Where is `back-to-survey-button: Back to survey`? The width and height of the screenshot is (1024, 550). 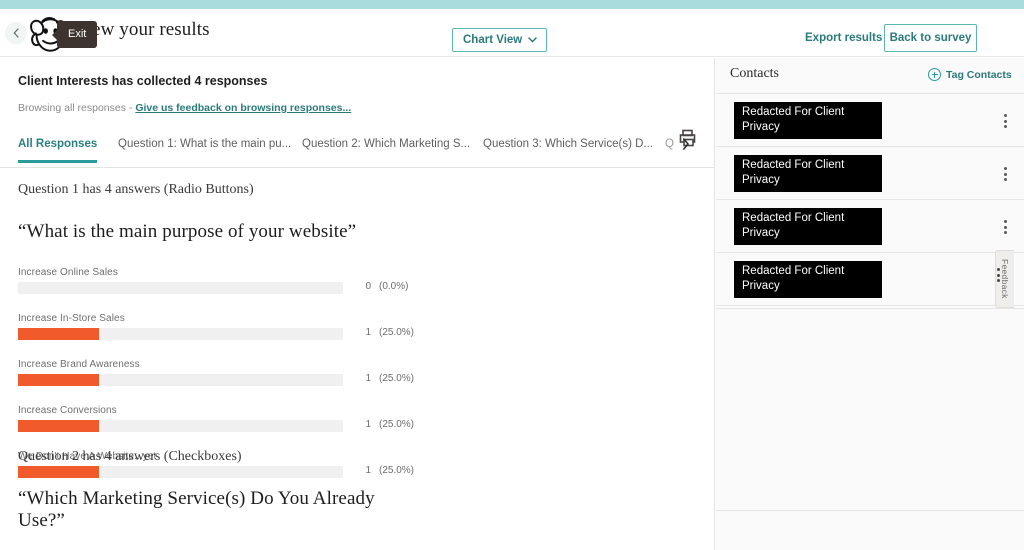 back-to-survey-button: Back to survey is located at coordinates (930, 38).